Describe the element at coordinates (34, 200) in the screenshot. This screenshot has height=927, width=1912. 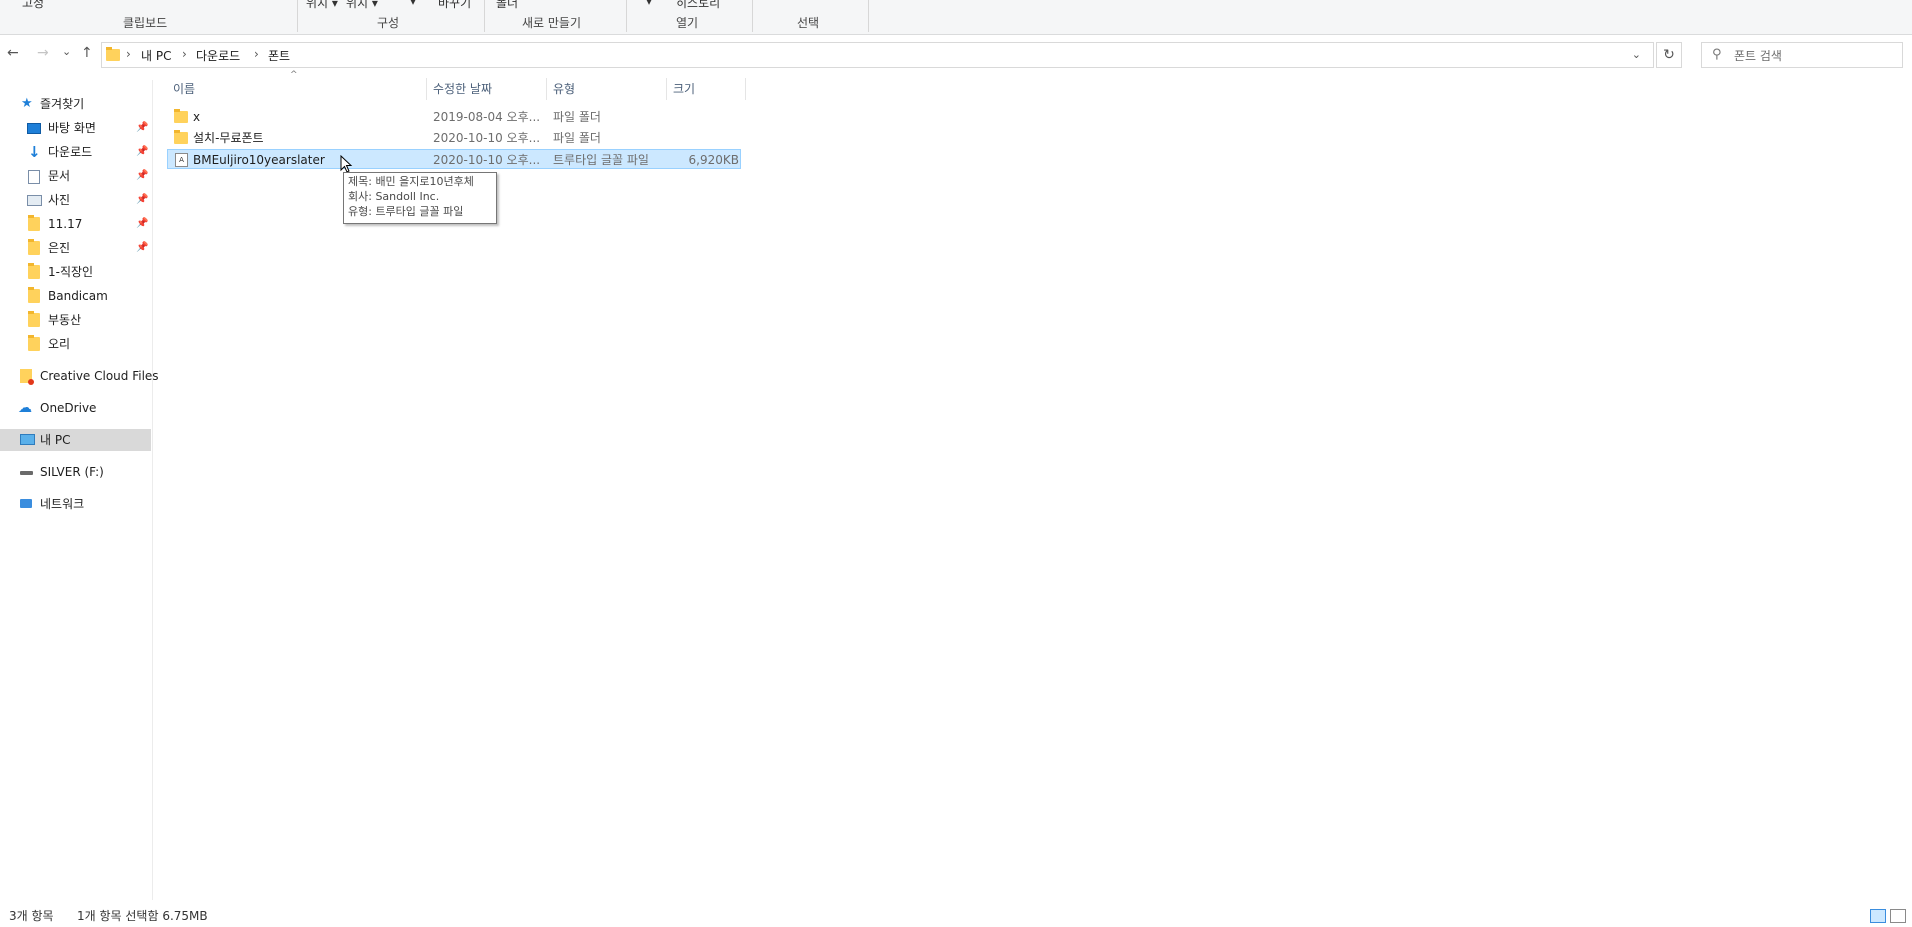
I see `picture-icon` at that location.